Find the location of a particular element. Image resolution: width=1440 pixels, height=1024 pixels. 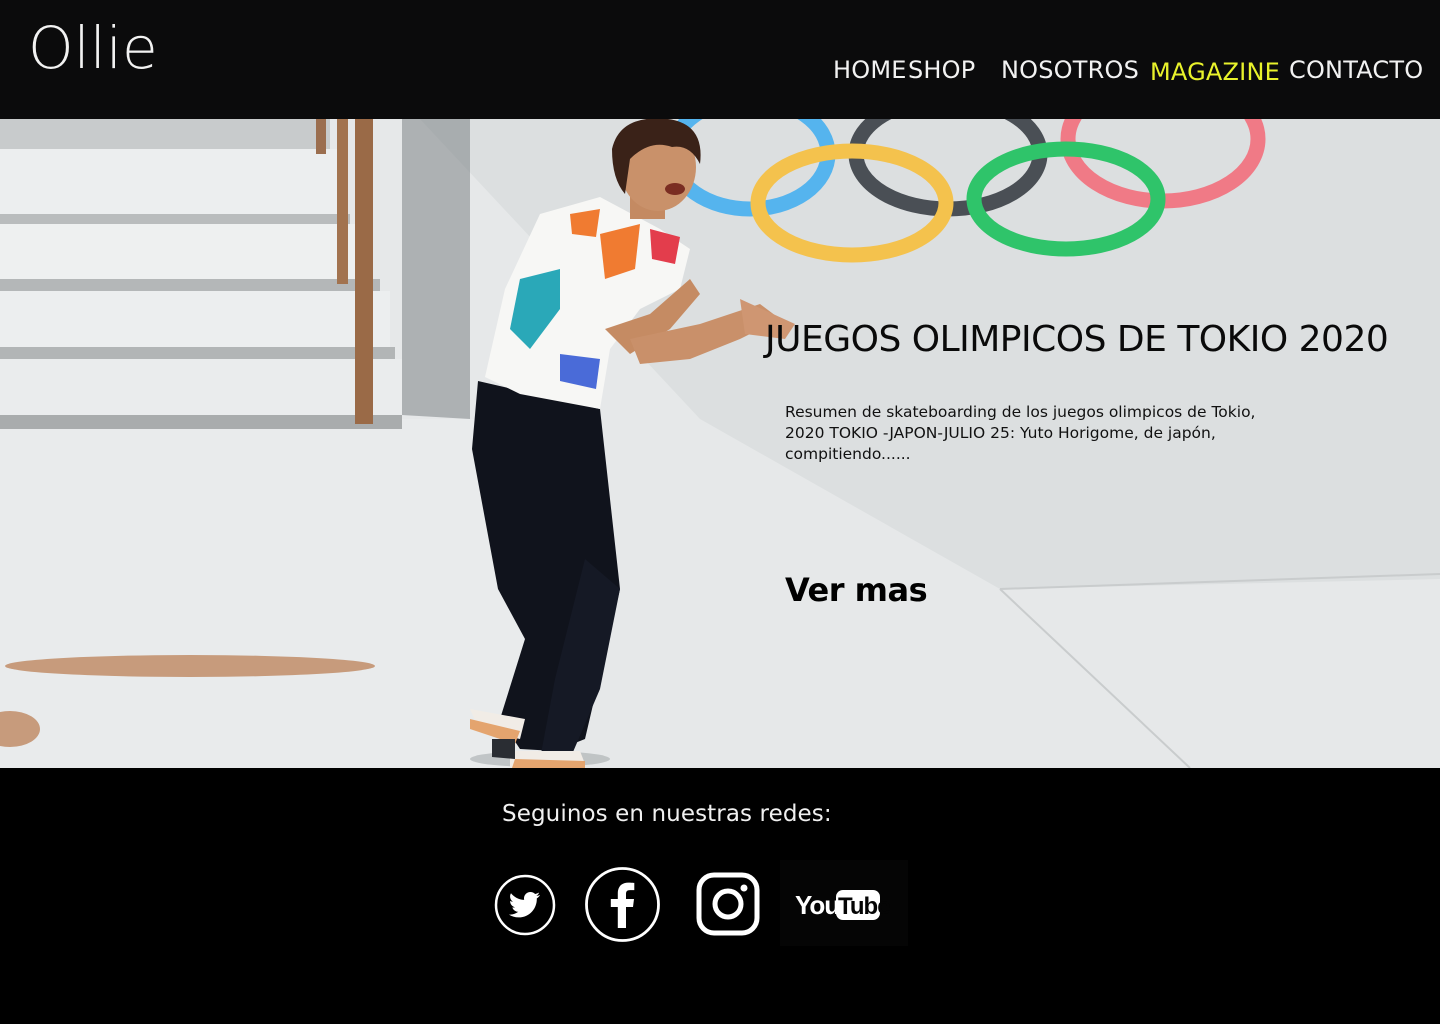

instagram-link is located at coordinates (728, 904).